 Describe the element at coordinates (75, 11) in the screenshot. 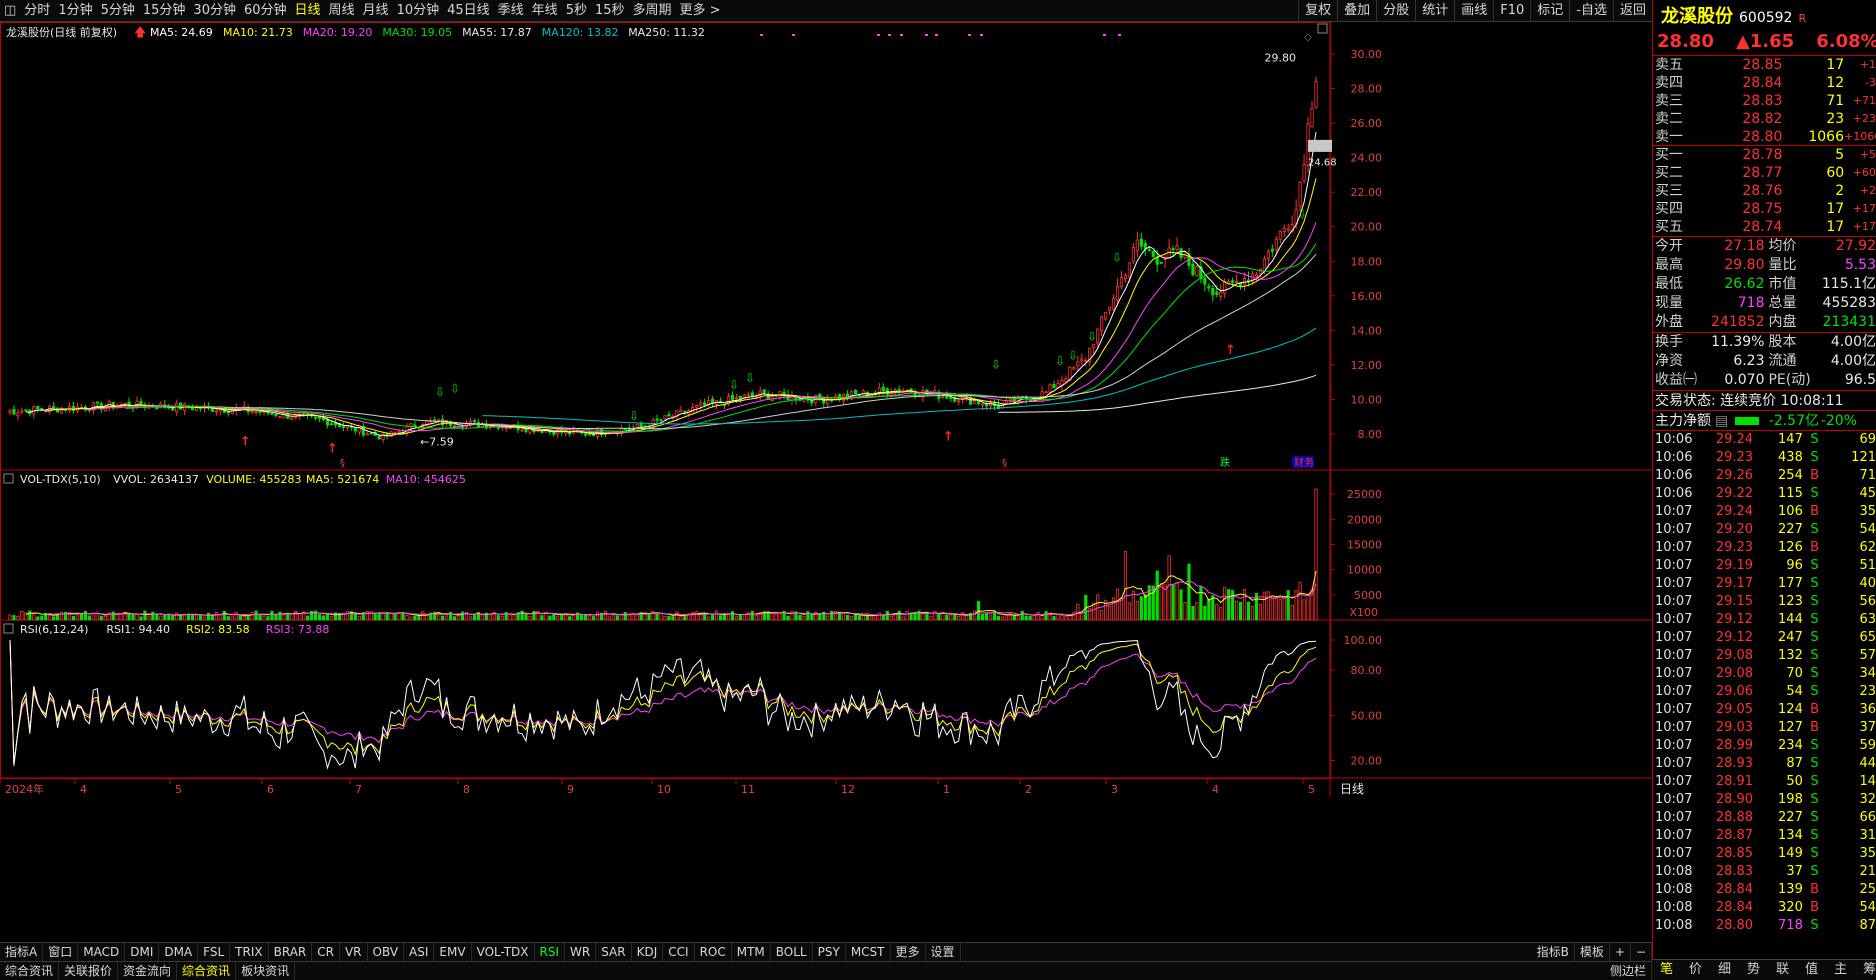

I see `period-tab-1: 1分钟` at that location.